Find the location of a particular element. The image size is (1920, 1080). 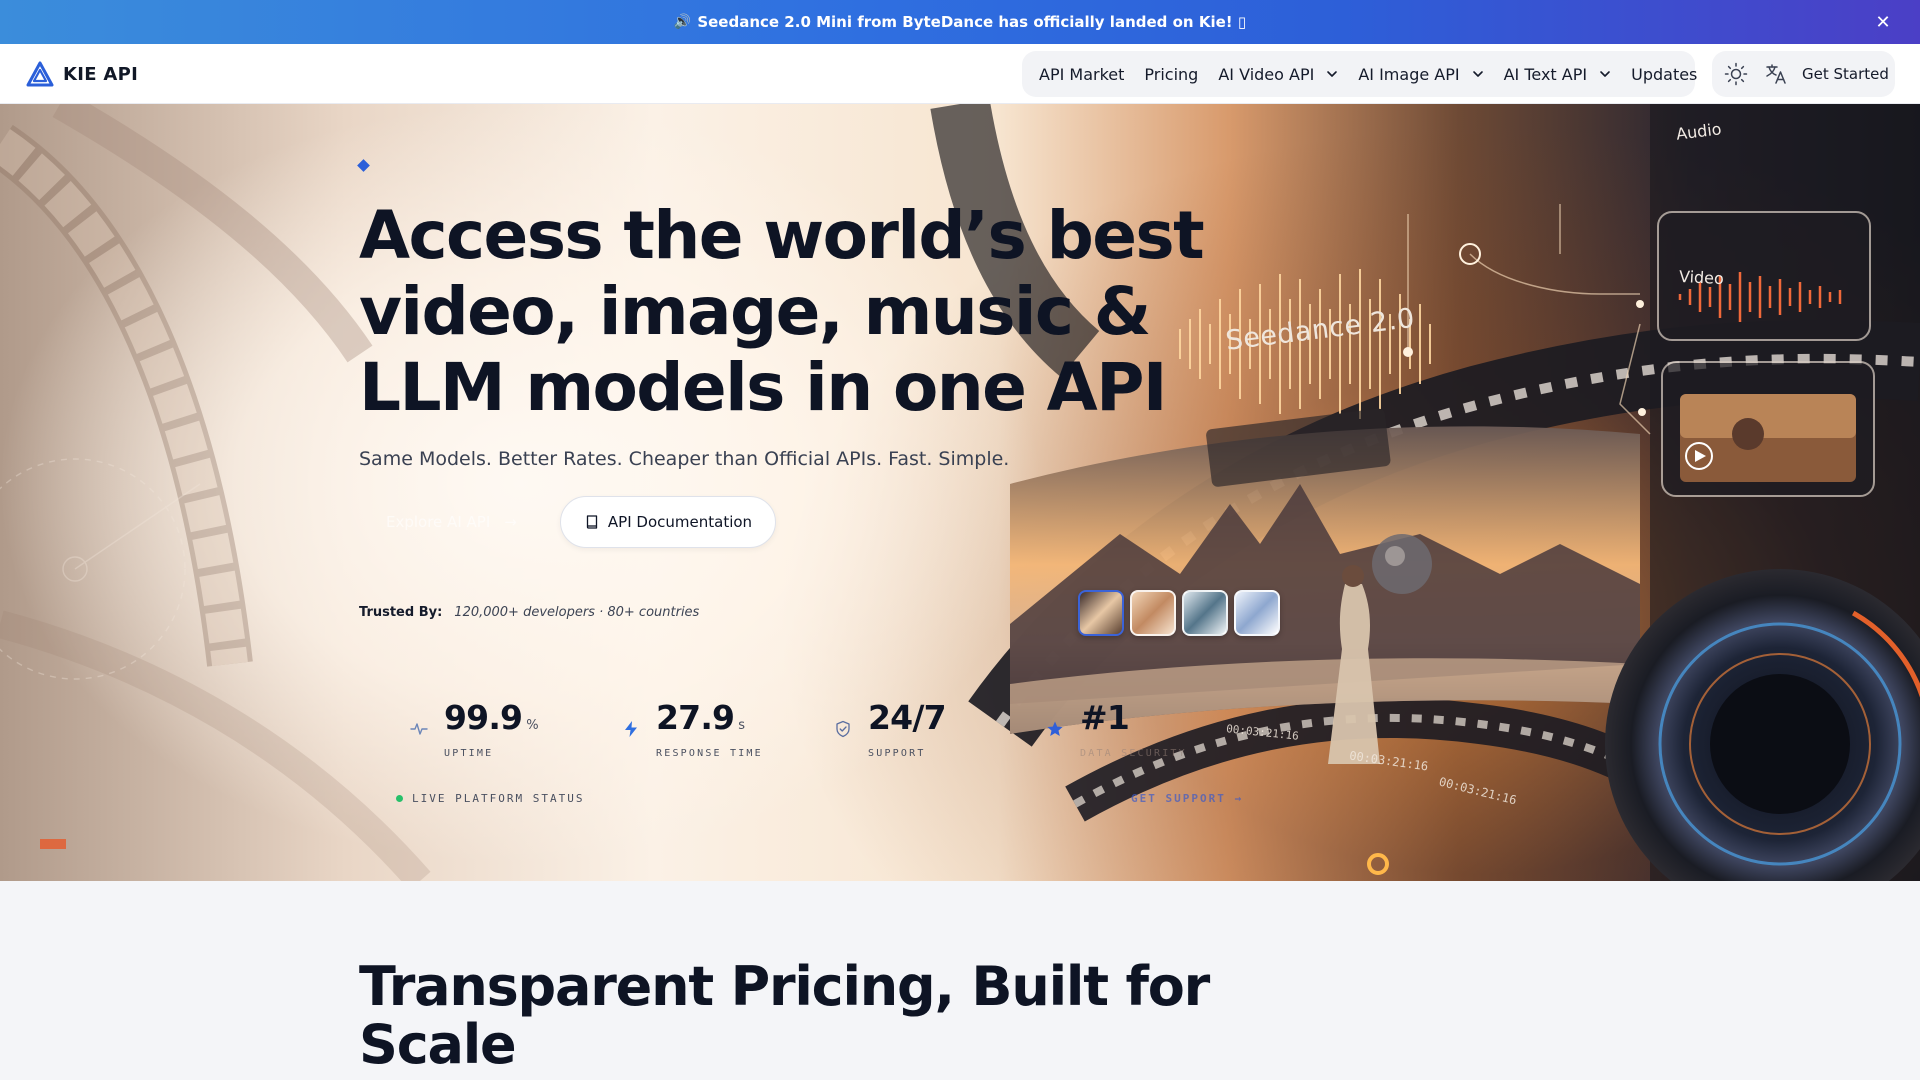

stat-value: #1 is located at coordinates (1105, 717).